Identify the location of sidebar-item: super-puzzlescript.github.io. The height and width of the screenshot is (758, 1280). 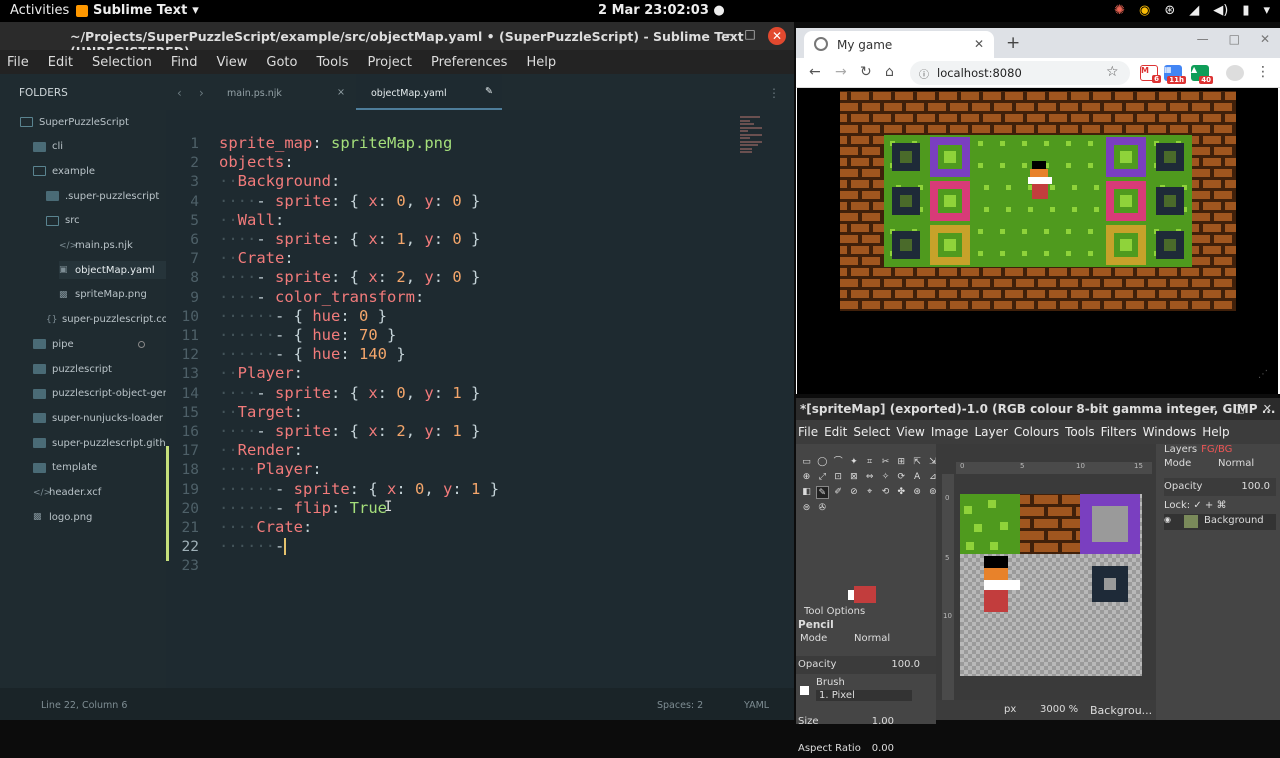
(99, 443).